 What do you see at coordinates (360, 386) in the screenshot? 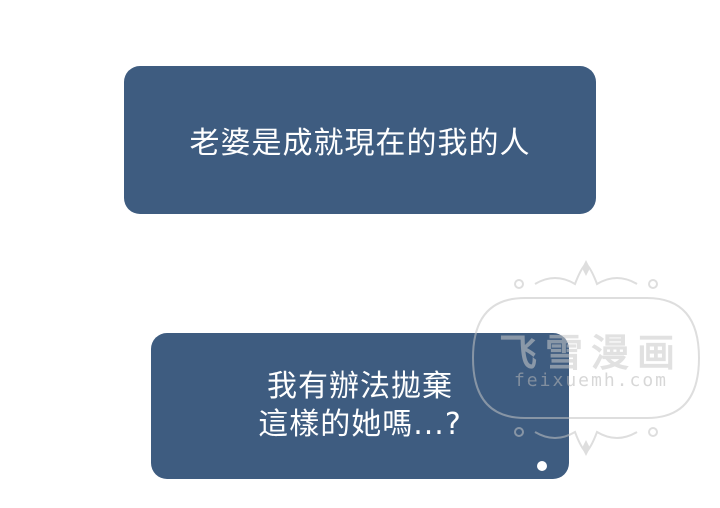
I see `caption-text-line-1: 我有辦法拋棄` at bounding box center [360, 386].